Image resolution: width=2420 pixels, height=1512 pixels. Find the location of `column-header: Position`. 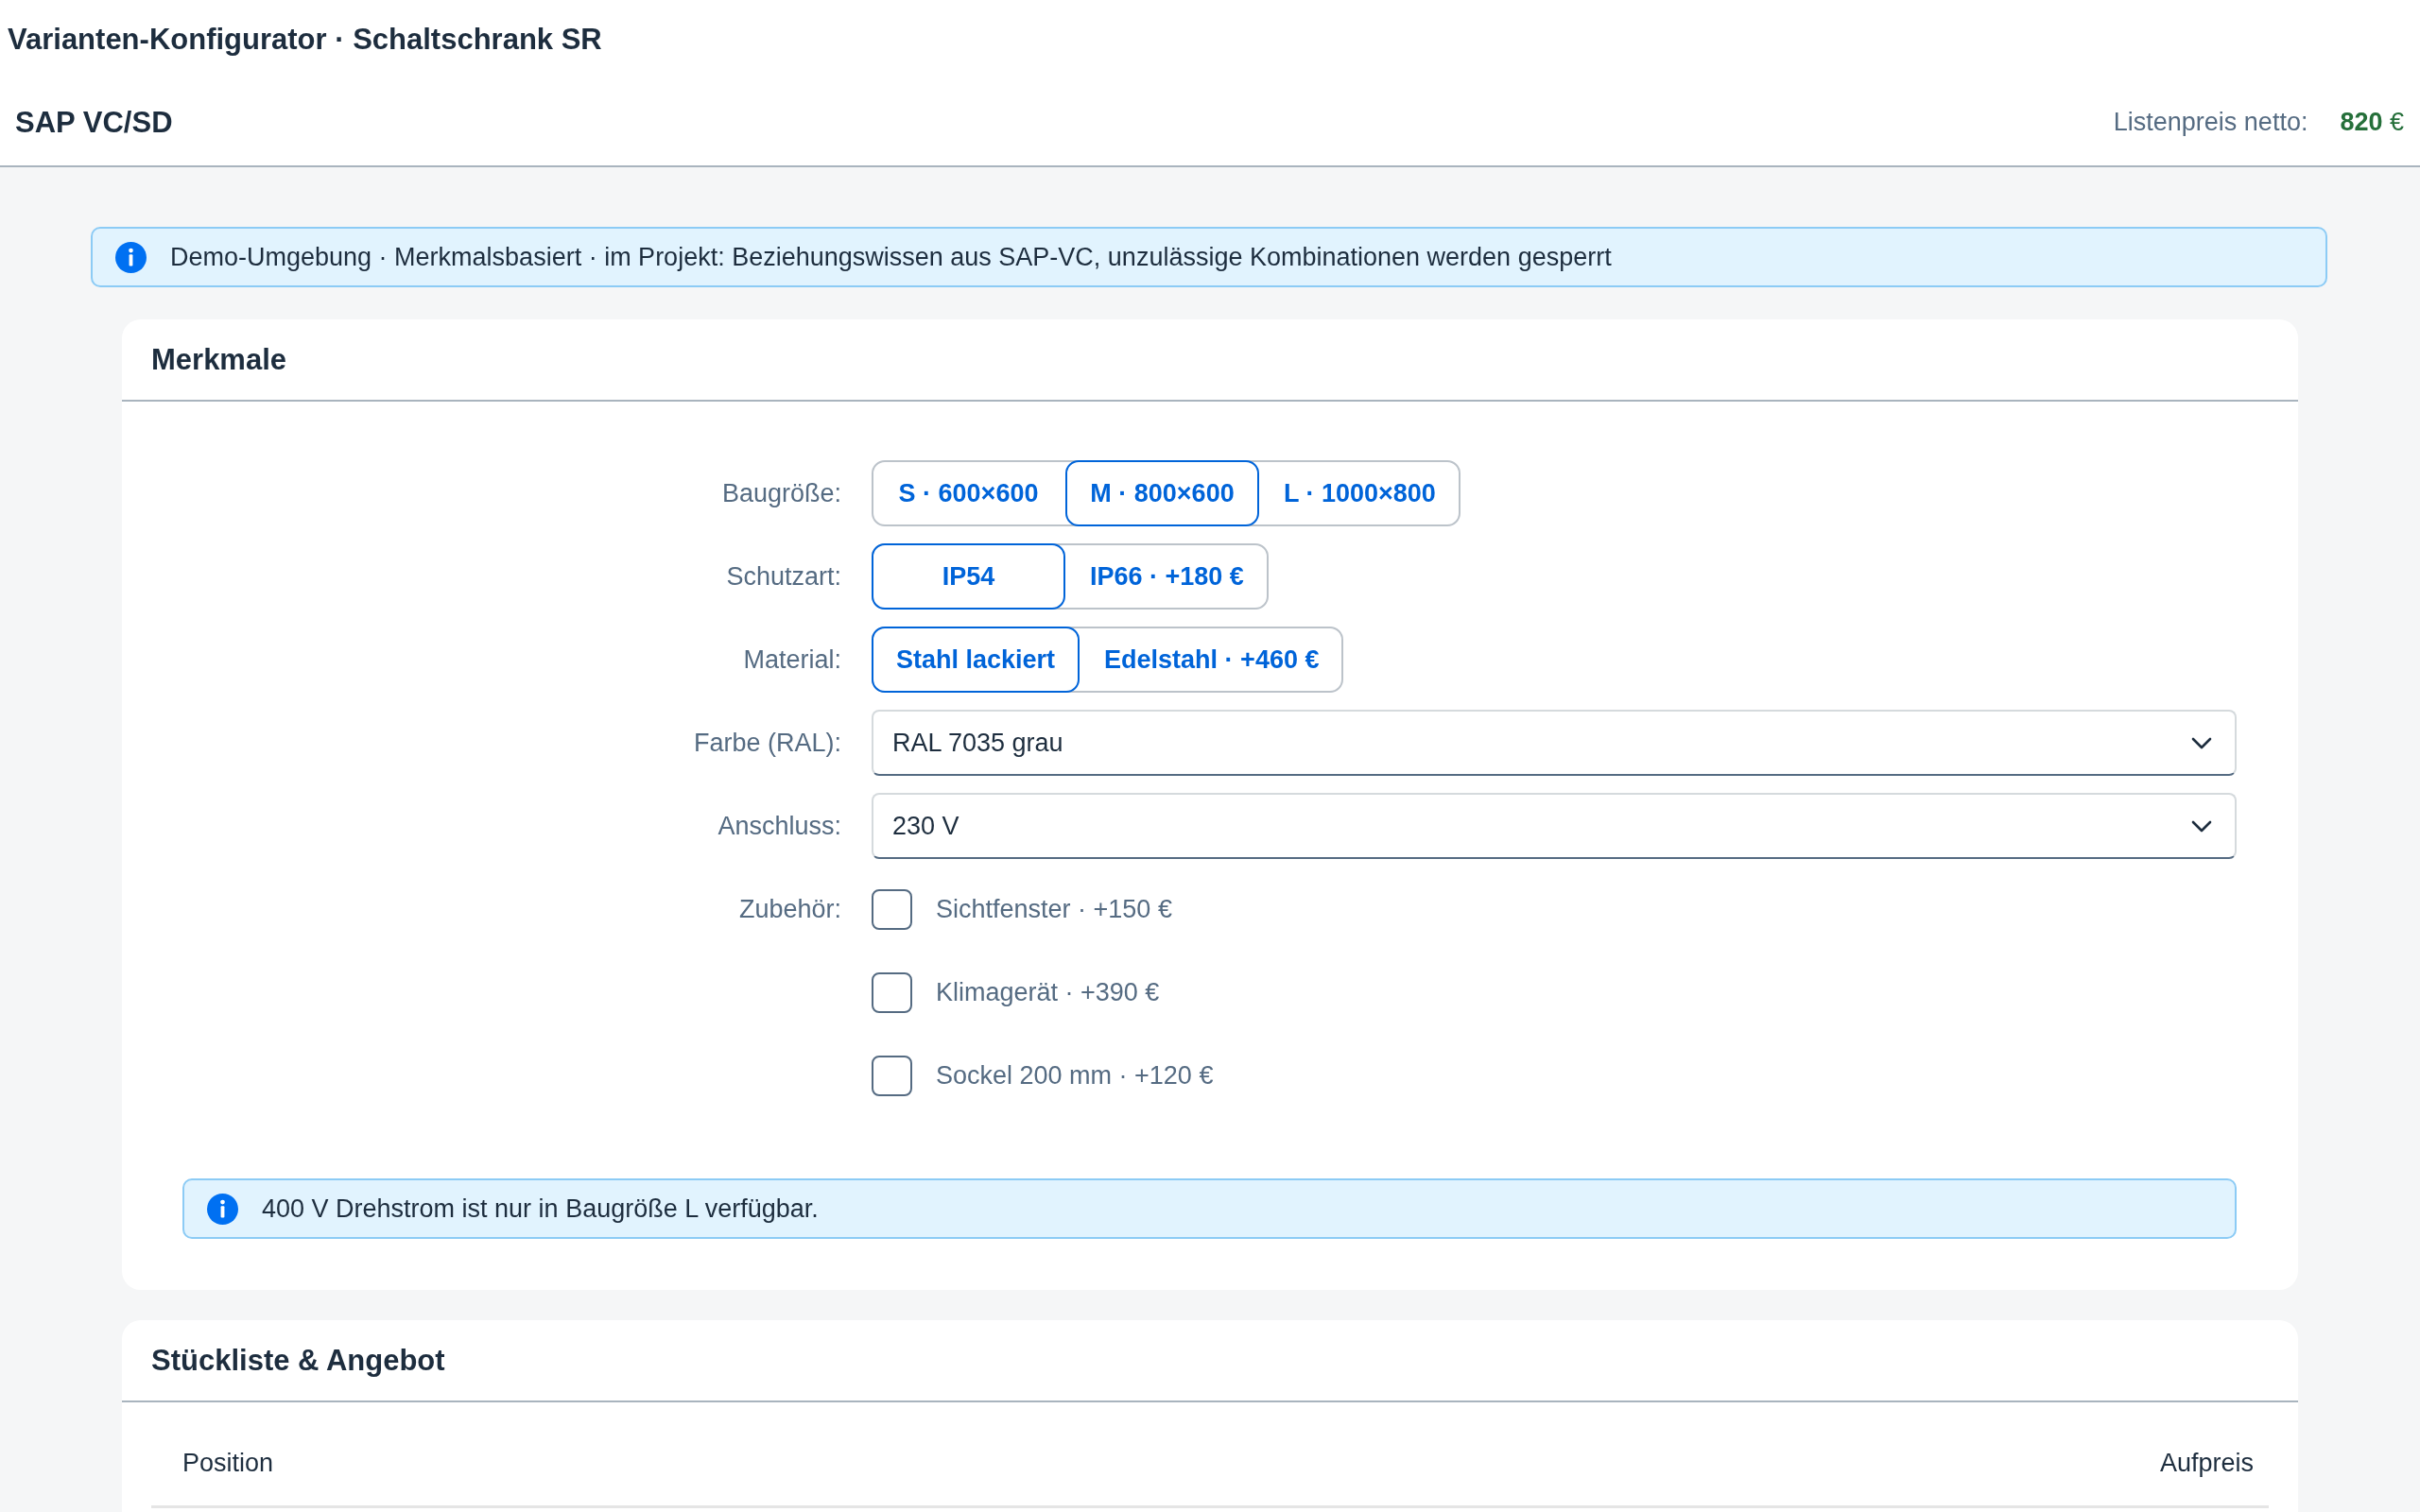

column-header: Position is located at coordinates (228, 1463).